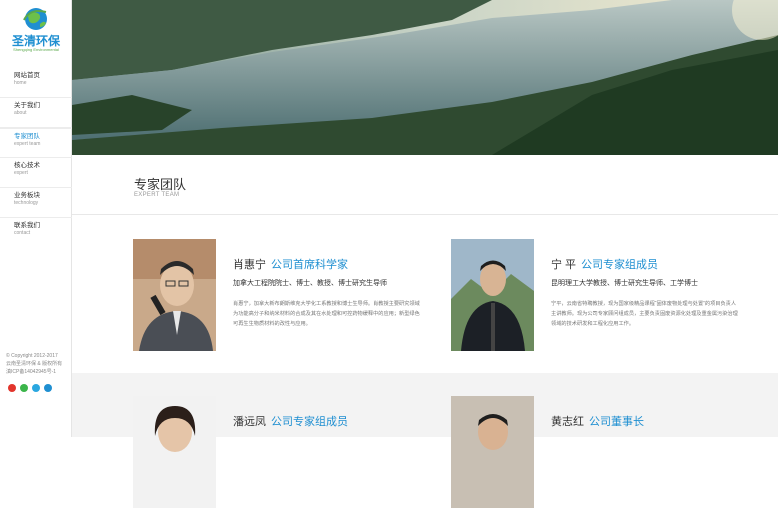 The height and width of the screenshot is (526, 778). Describe the element at coordinates (249, 422) in the screenshot. I see `expert-name: 潘远凤` at that location.